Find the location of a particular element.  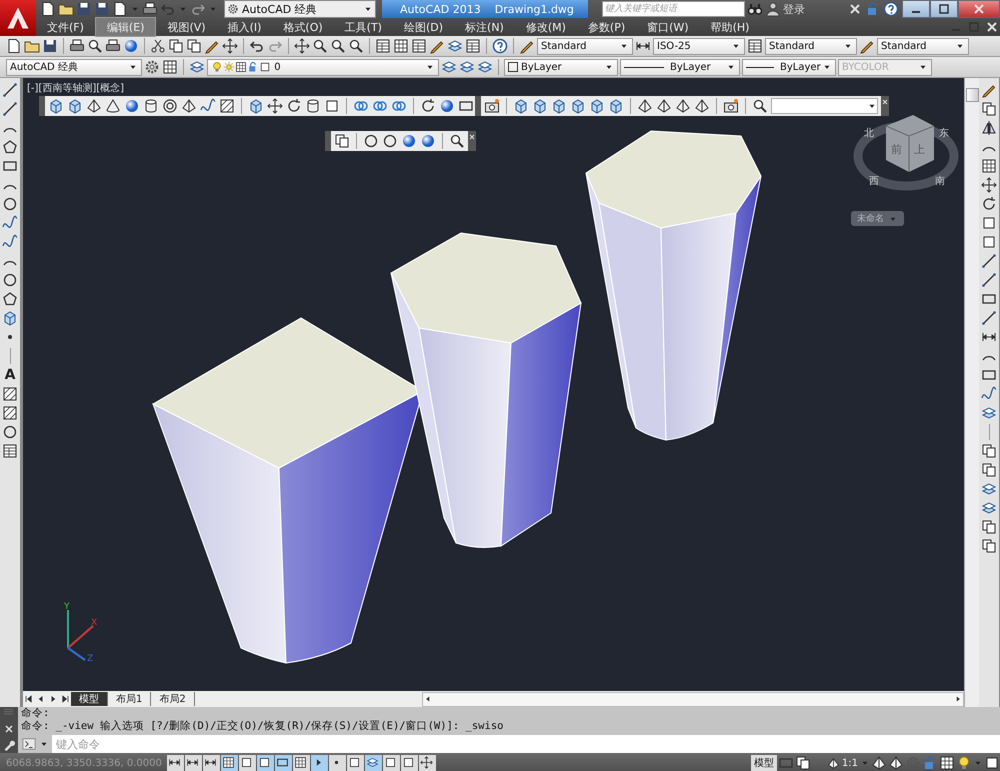

horizontal-scrollbar is located at coordinates (693, 699).